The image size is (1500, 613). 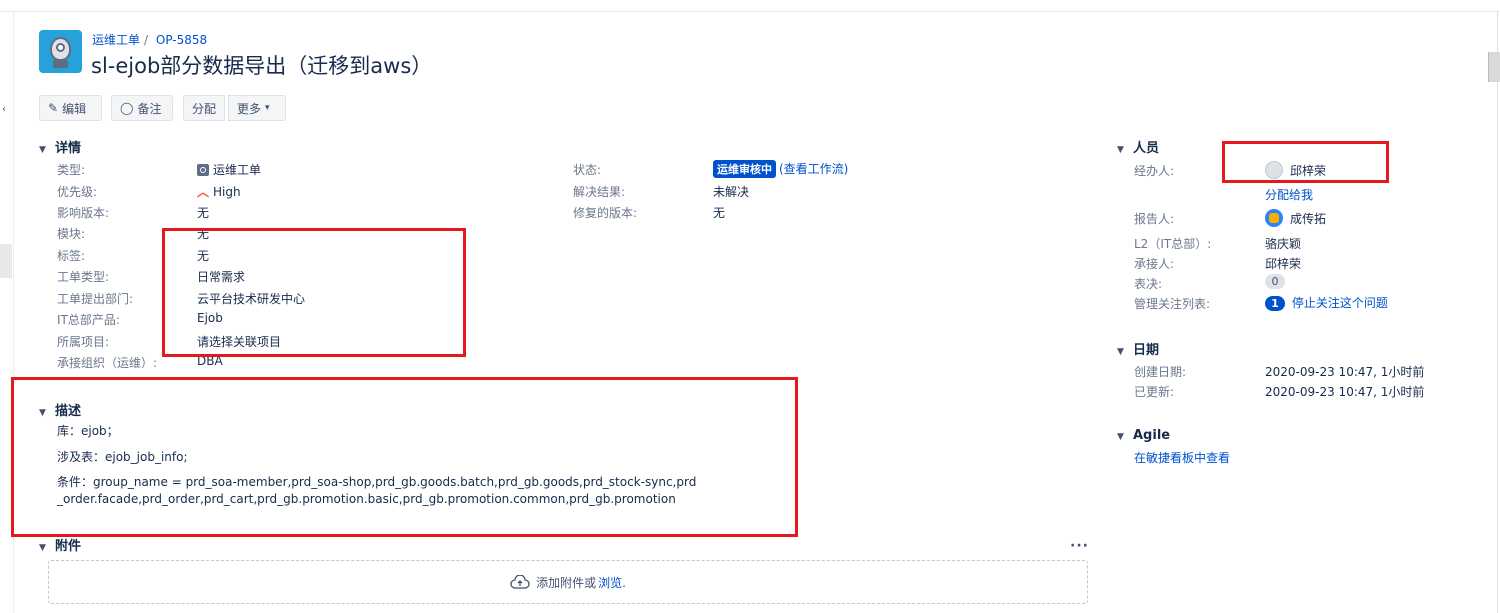 What do you see at coordinates (1308, 218) in the screenshot?
I see `reporter-value: 成传拓` at bounding box center [1308, 218].